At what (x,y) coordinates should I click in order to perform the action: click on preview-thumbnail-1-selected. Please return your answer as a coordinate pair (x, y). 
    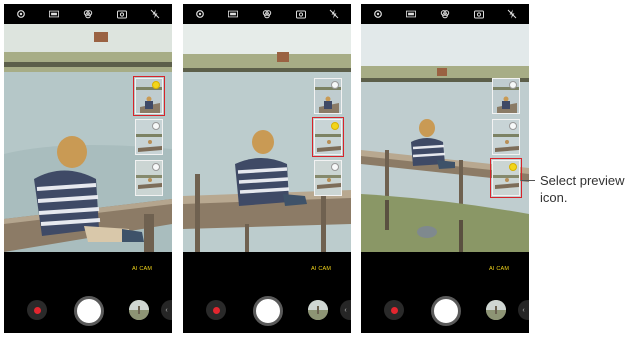
    Looking at the image, I should click on (149, 96).